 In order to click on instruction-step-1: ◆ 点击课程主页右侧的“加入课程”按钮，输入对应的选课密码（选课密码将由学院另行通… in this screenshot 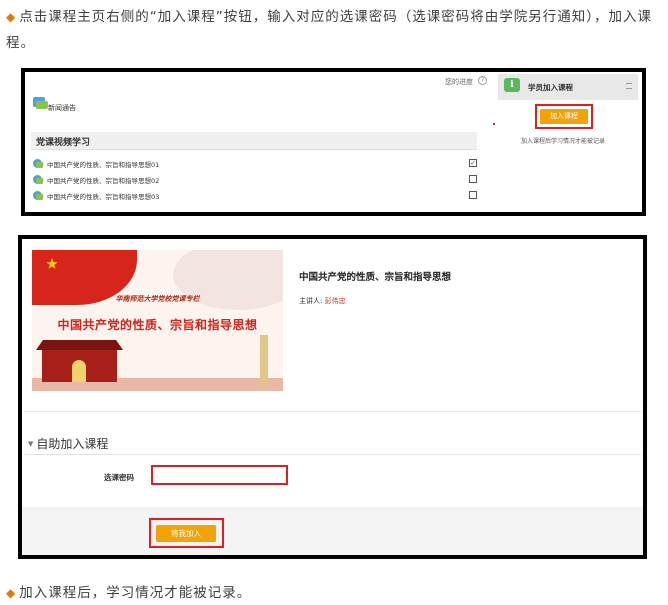, I will do `click(334, 30)`.